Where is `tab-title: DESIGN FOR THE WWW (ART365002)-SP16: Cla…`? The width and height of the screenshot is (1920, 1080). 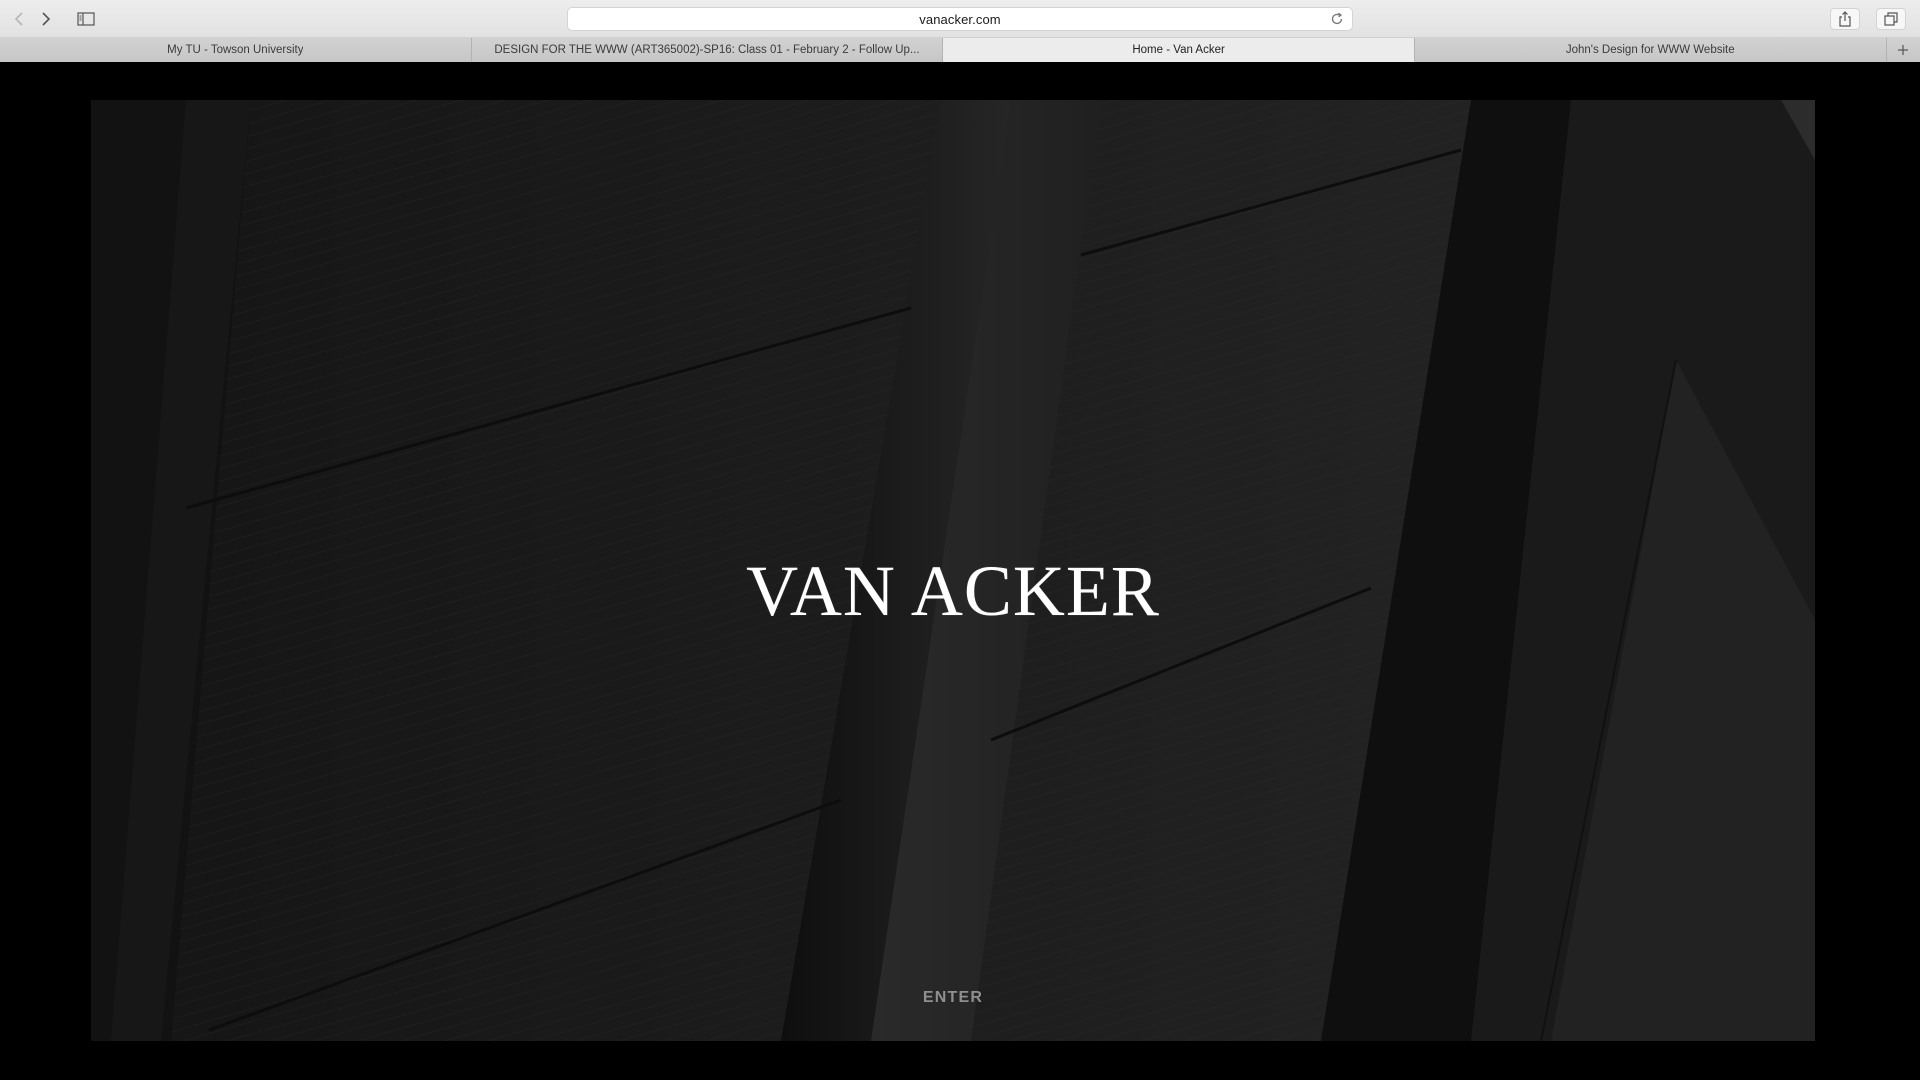 tab-title: DESIGN FOR THE WWW (ART365002)-SP16: Cla… is located at coordinates (707, 50).